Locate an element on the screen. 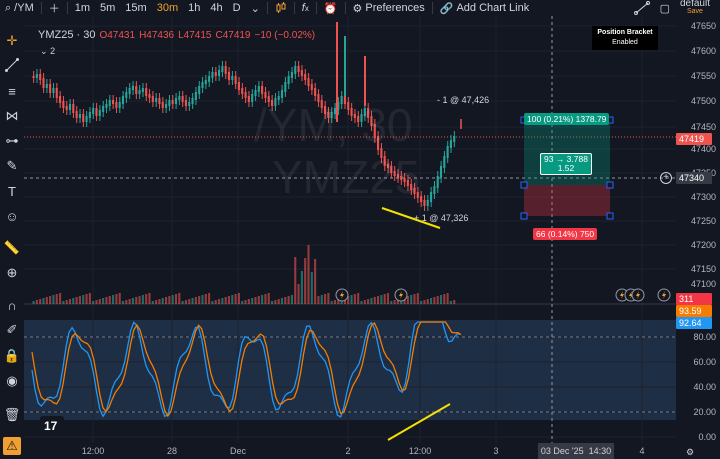 This screenshot has width=720, height=459. interval-1h: 1h is located at coordinates (194, 8).